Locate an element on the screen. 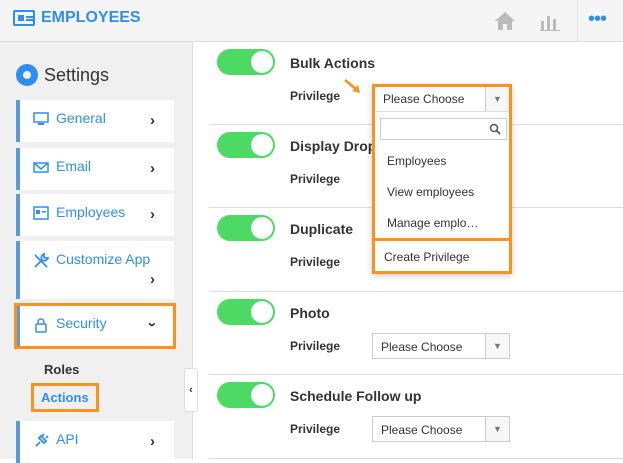  sidebar-item-label: API is located at coordinates (67, 439).